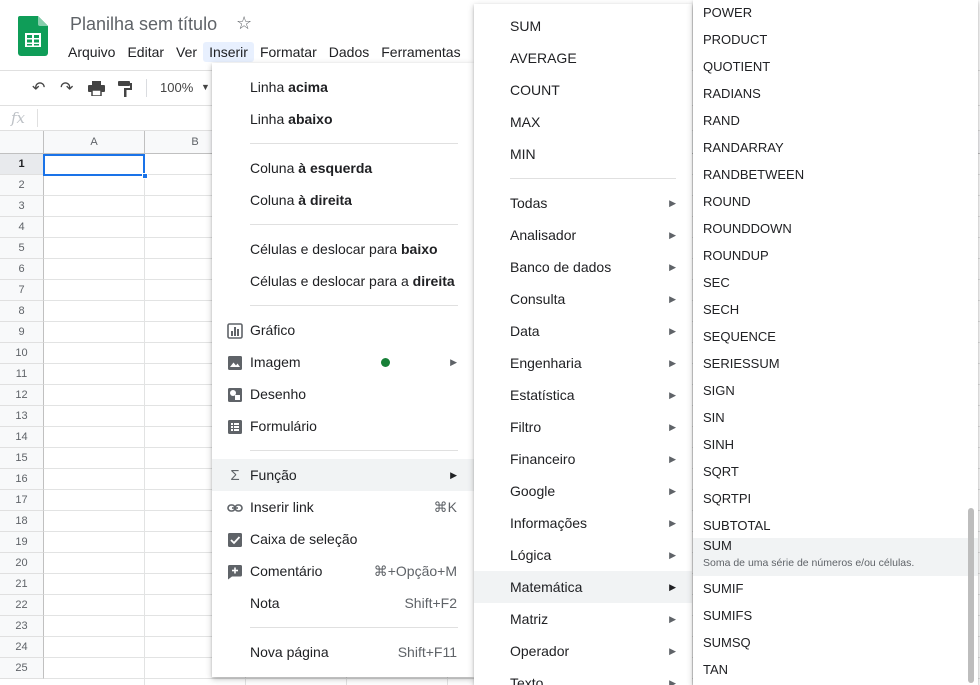 This screenshot has width=980, height=685. What do you see at coordinates (343, 362) in the screenshot?
I see `menu-item-image: Imagem ▶` at bounding box center [343, 362].